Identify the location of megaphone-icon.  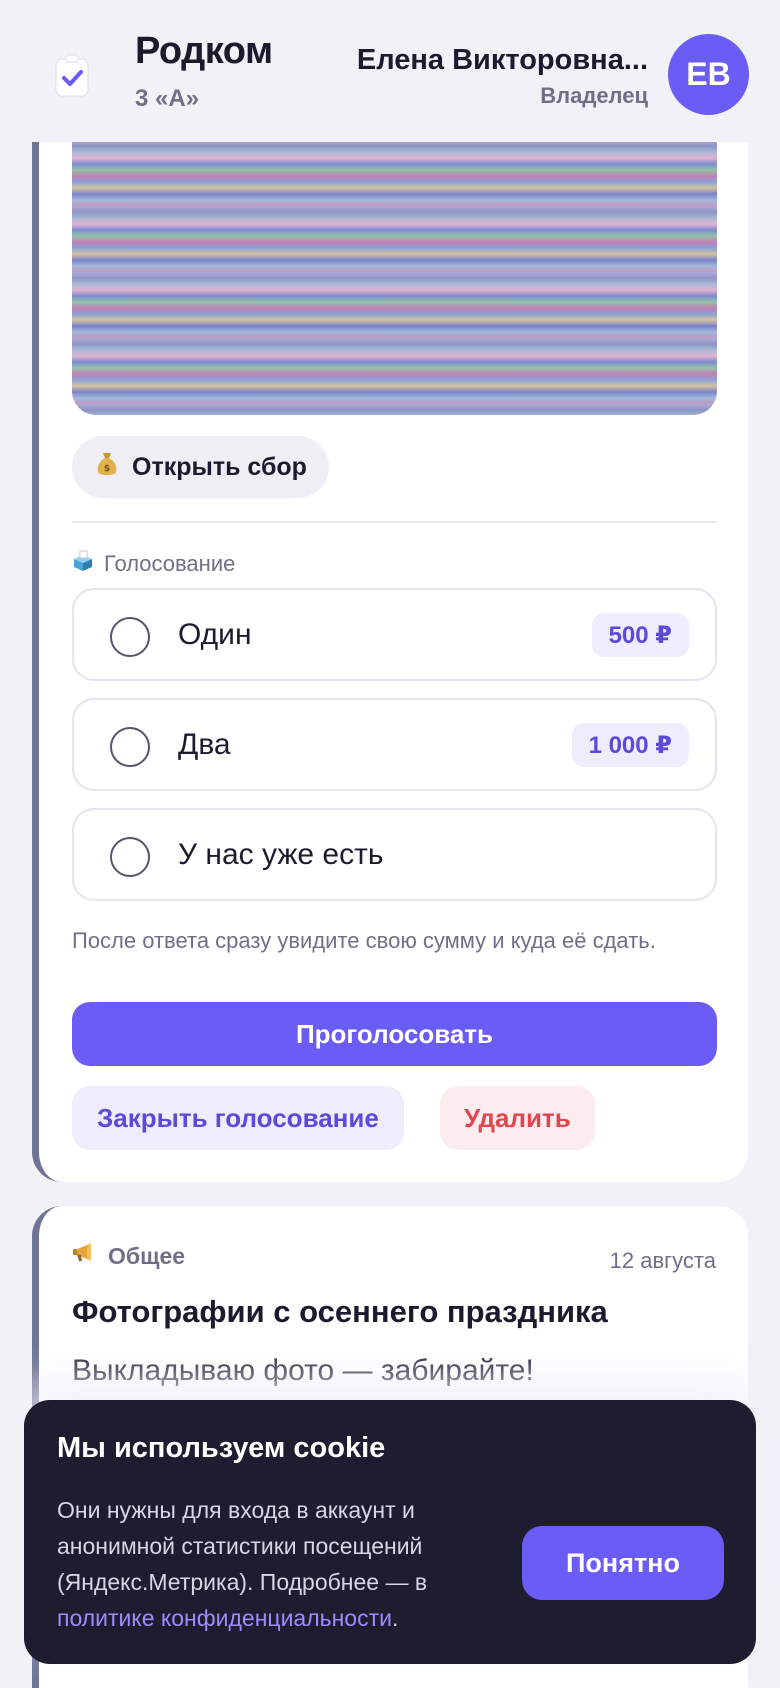
(85, 1256).